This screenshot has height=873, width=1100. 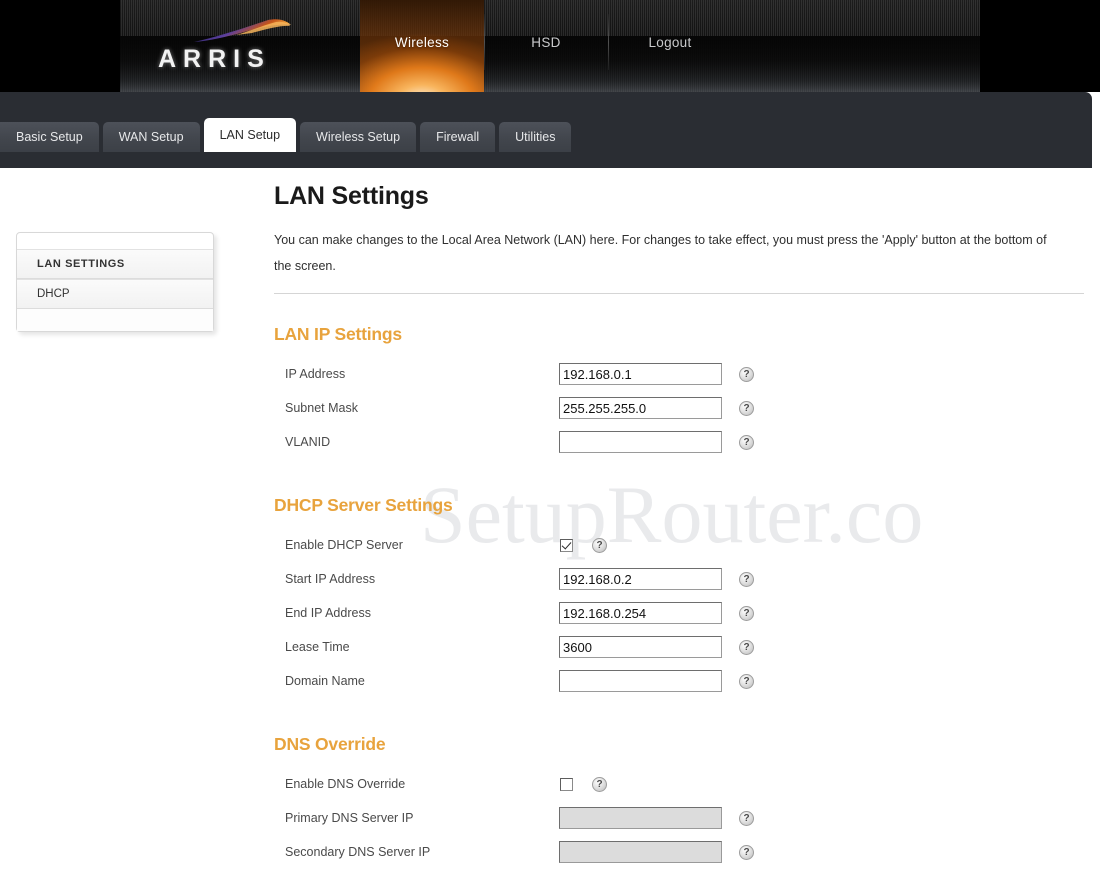 I want to click on tab-wan-setup: WAN Setup, so click(x=151, y=137).